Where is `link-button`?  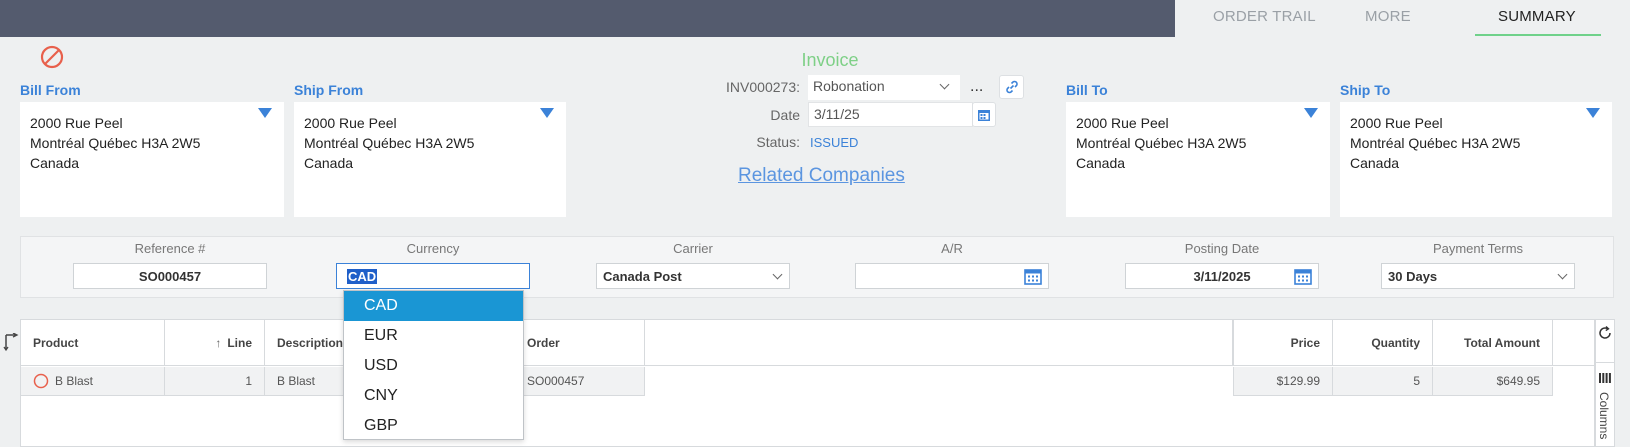 link-button is located at coordinates (1011, 87).